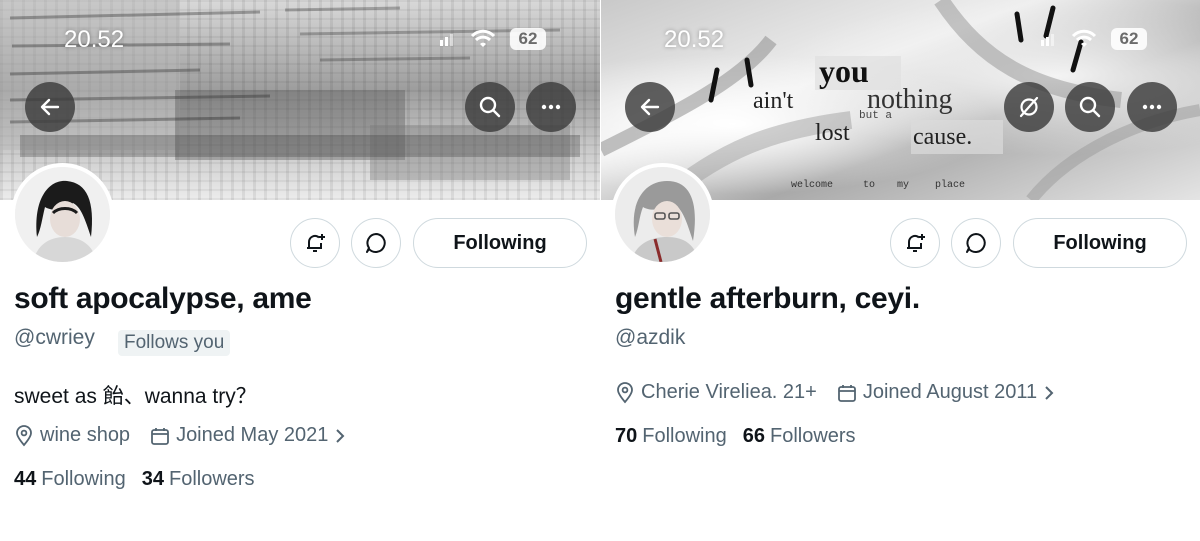  What do you see at coordinates (735, 436) in the screenshot?
I see `profile-stats: 70 Following 66 Followers` at bounding box center [735, 436].